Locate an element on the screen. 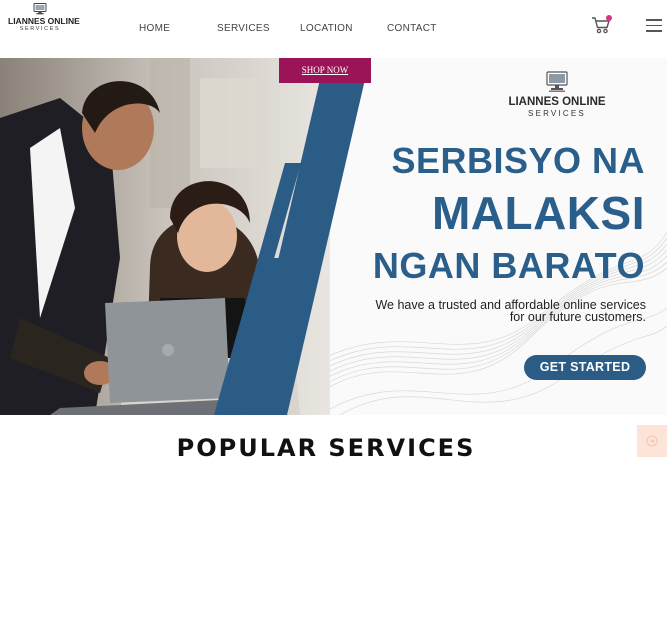 The height and width of the screenshot is (623, 667). nav-services: SERVICES is located at coordinates (243, 28).